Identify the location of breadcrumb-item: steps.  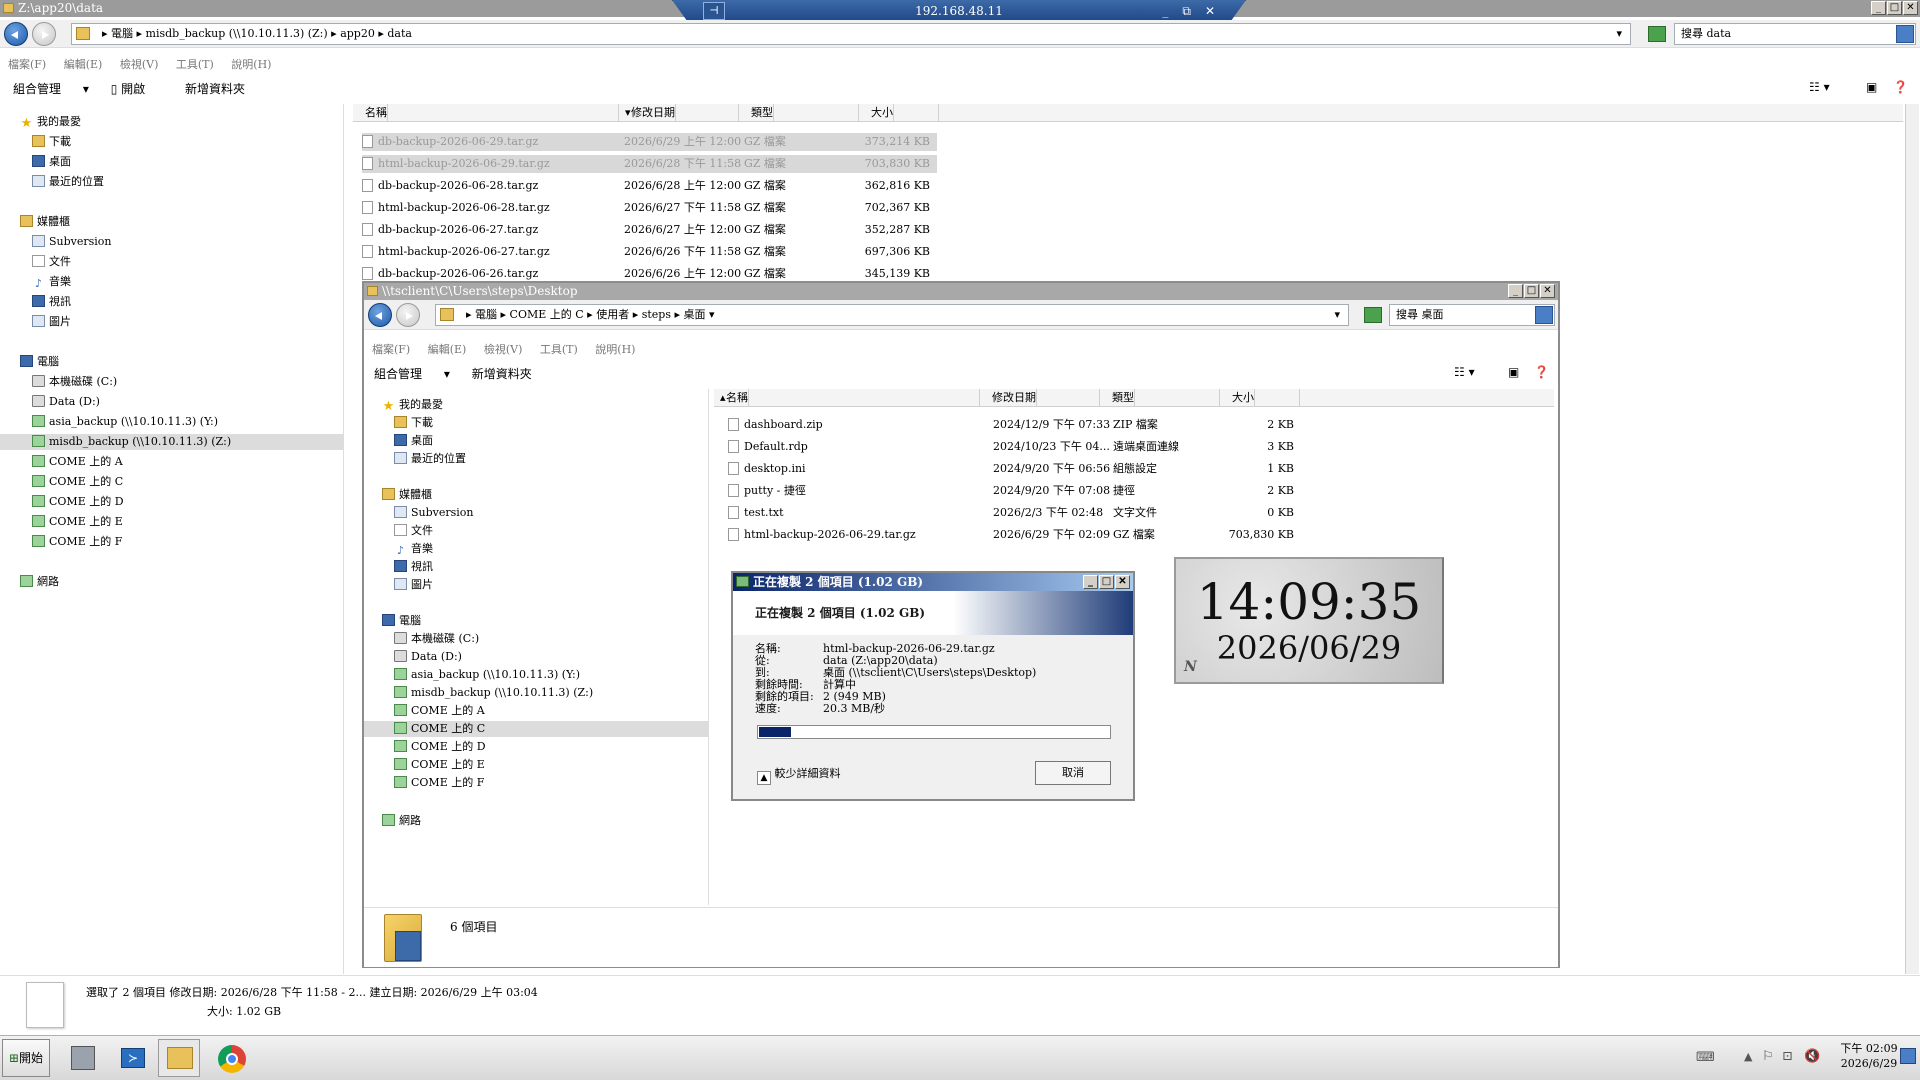
(656, 314).